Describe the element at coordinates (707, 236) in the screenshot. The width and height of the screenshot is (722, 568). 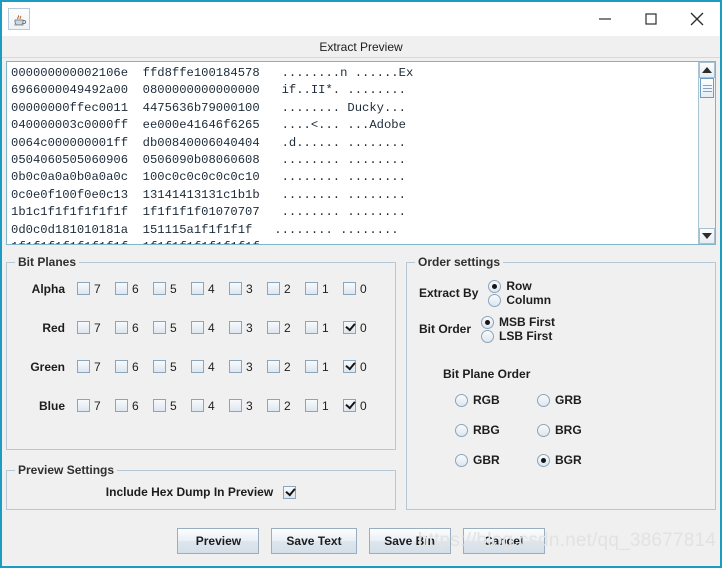
I see `scroll-down-arrow-icon` at that location.